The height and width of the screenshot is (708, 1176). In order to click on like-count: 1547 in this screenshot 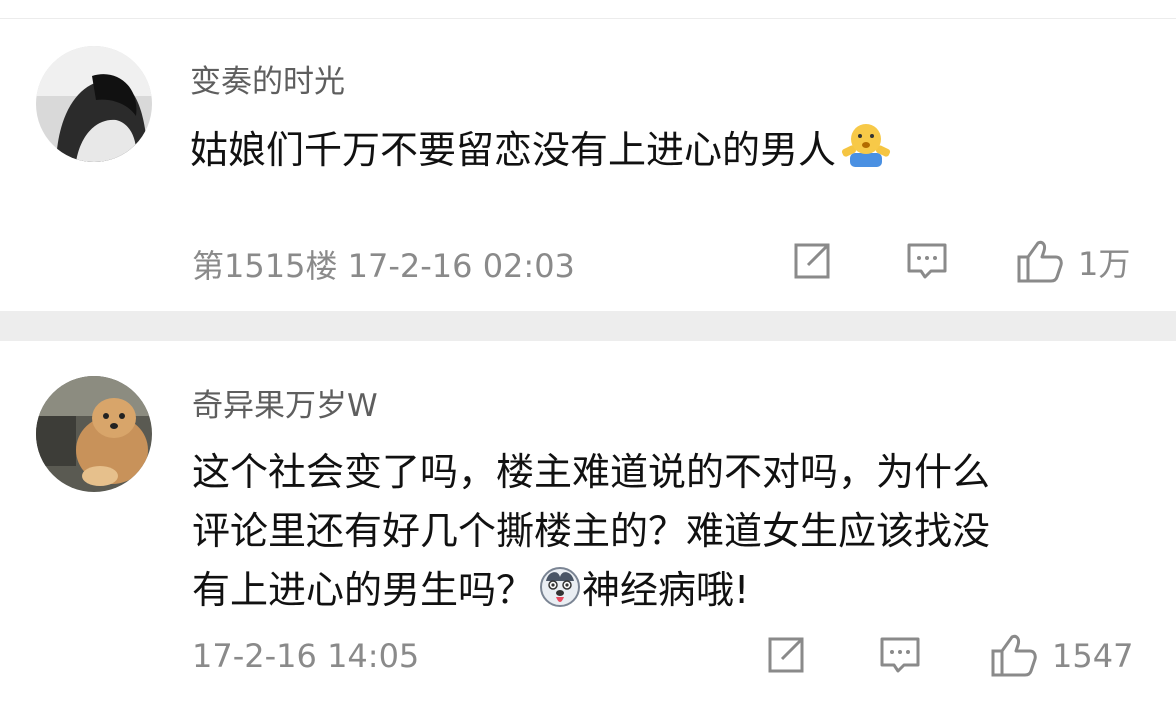, I will do `click(1093, 656)`.